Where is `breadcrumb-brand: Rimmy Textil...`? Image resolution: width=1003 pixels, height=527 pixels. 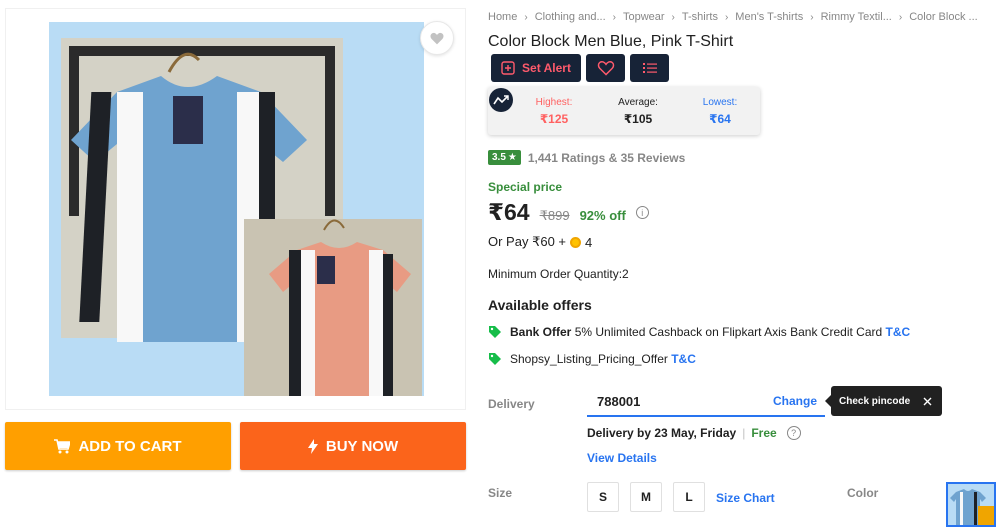
breadcrumb-brand: Rimmy Textil... is located at coordinates (856, 17).